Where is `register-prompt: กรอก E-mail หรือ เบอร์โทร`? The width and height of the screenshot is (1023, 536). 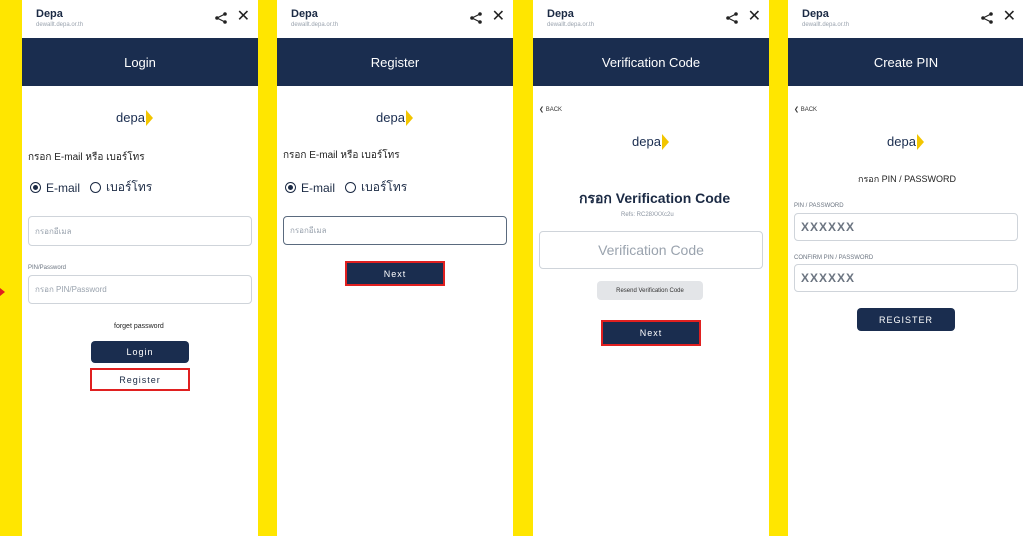
register-prompt: กรอก E-mail หรือ เบอร์โทร is located at coordinates (341, 155).